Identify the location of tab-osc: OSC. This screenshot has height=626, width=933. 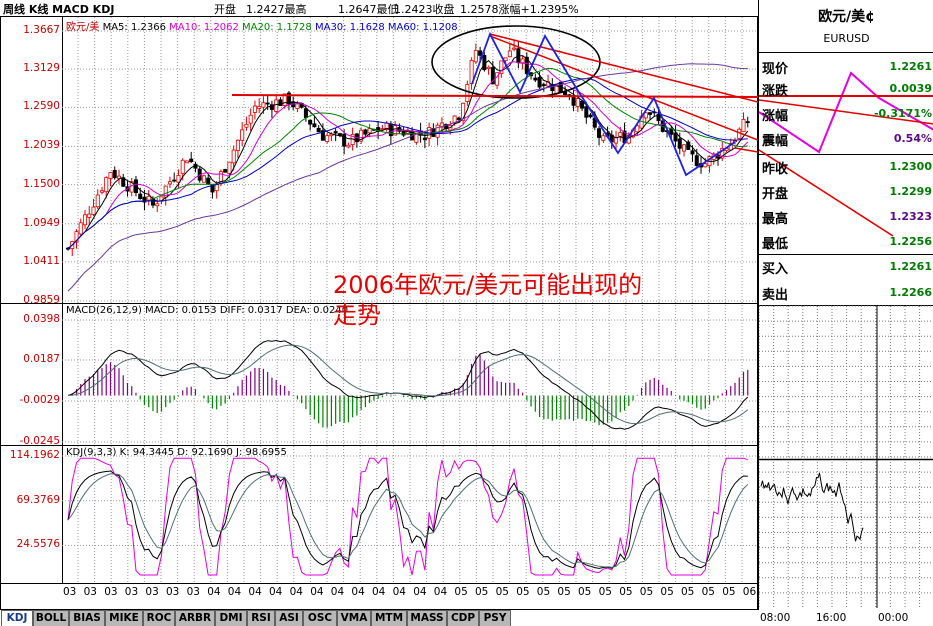
(320, 618).